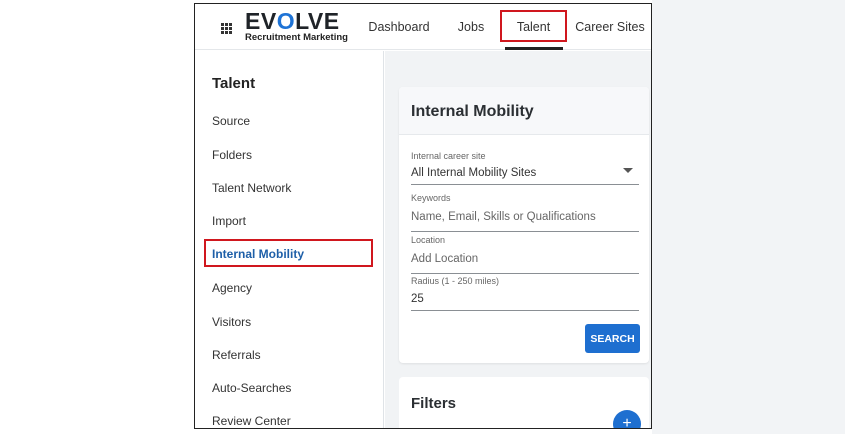 The width and height of the screenshot is (845, 434). Describe the element at coordinates (431, 198) in the screenshot. I see `keywords-label: Keywords` at that location.